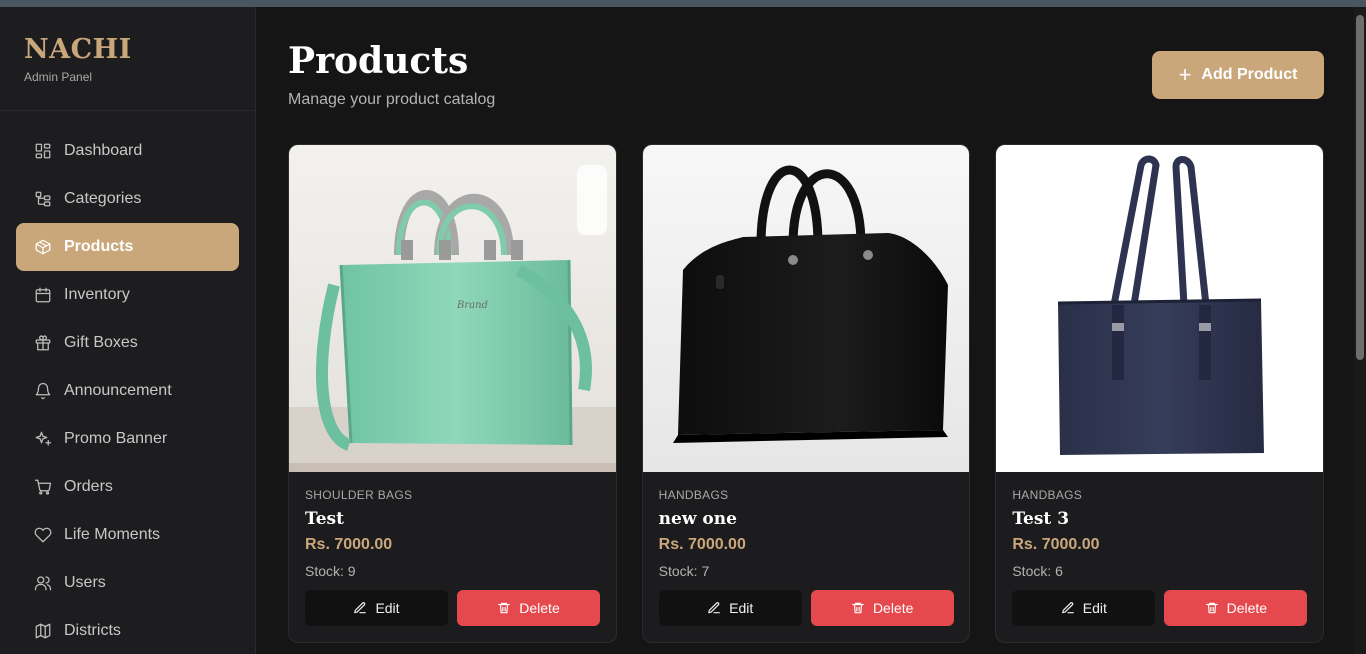  What do you see at coordinates (1185, 74) in the screenshot?
I see `plus-icon: +` at bounding box center [1185, 74].